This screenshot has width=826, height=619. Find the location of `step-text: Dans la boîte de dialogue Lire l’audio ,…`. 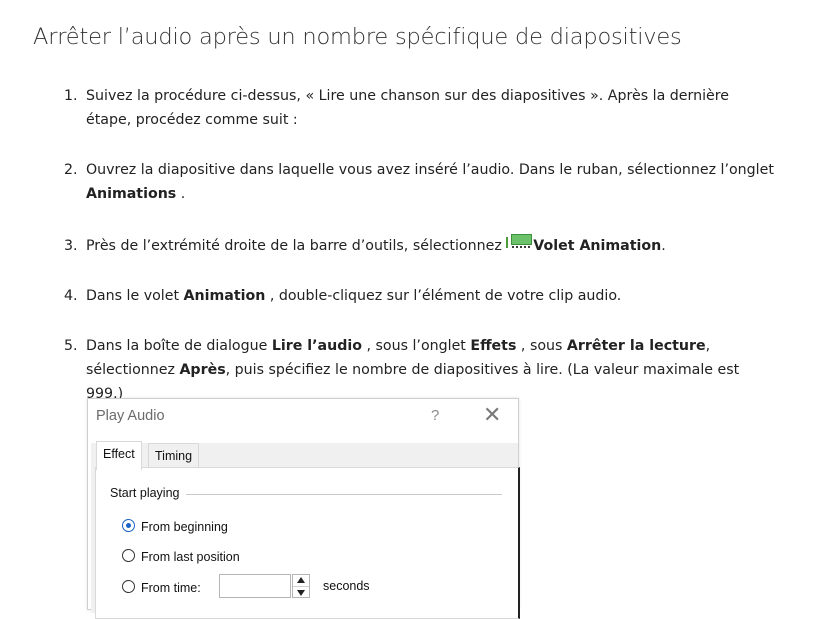

step-text: Dans la boîte de dialogue Lire l’audio ,… is located at coordinates (430, 370).